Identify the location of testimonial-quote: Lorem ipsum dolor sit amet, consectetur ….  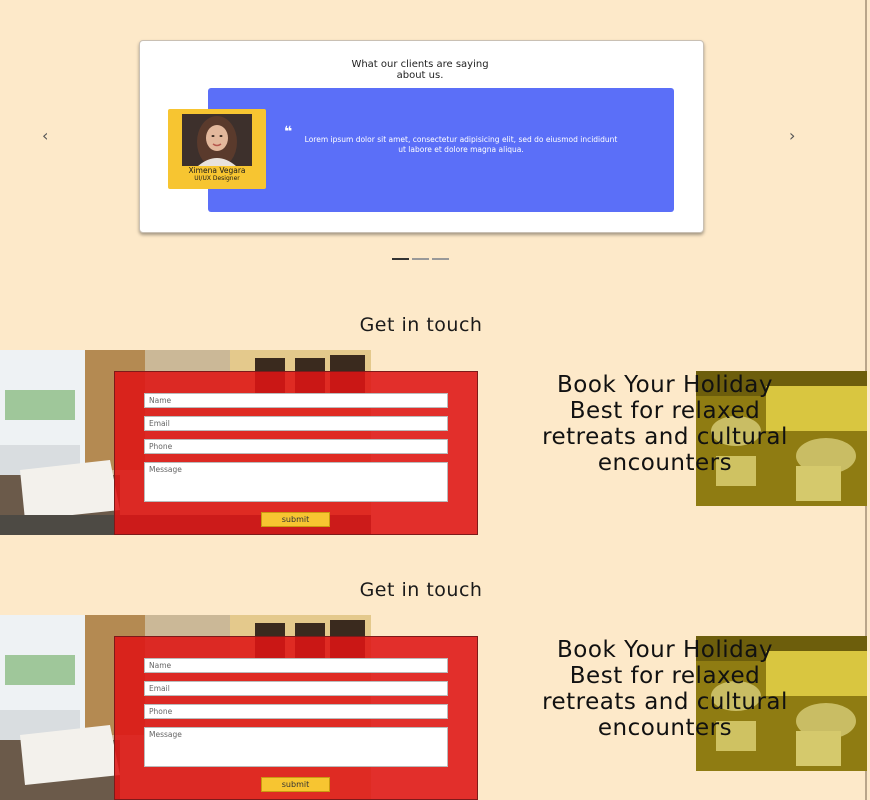
(461, 144).